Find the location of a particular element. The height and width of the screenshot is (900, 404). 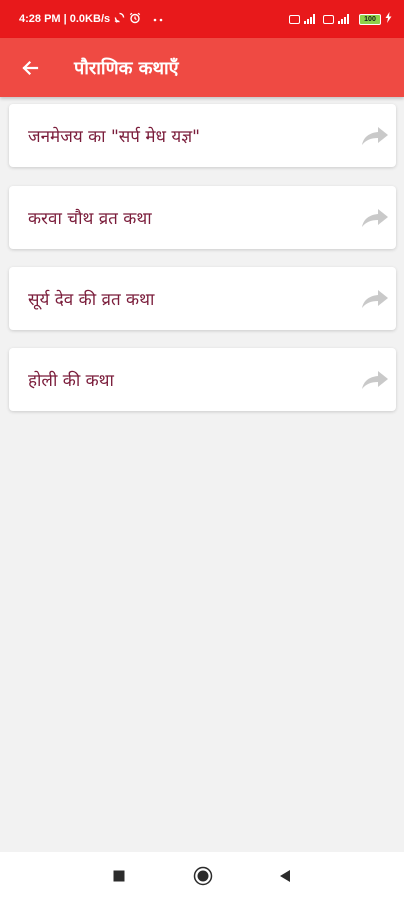

list-item: सूर्य देव की व्रत कथा is located at coordinates (202, 298).